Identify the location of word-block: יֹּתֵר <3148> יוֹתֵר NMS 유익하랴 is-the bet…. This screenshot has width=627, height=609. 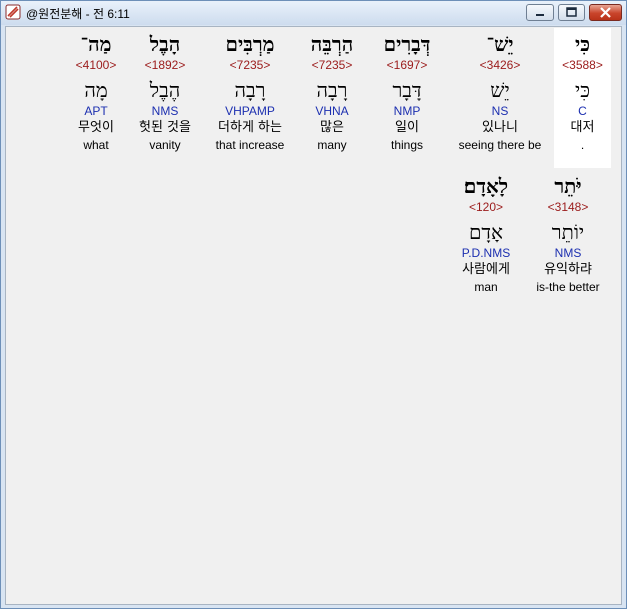
(568, 234).